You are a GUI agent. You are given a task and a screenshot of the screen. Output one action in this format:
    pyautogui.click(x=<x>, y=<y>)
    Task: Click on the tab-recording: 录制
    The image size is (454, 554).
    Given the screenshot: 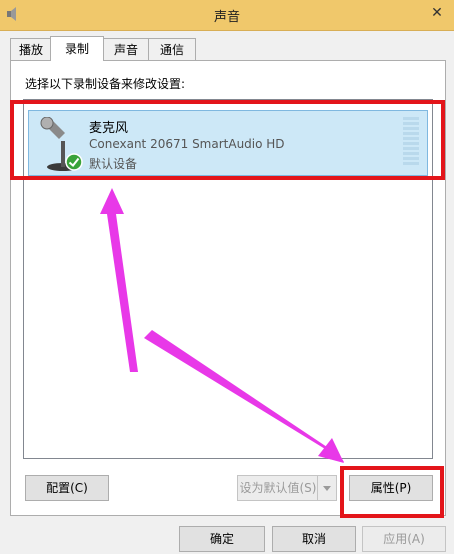 What is the action you would take?
    pyautogui.click(x=77, y=48)
    